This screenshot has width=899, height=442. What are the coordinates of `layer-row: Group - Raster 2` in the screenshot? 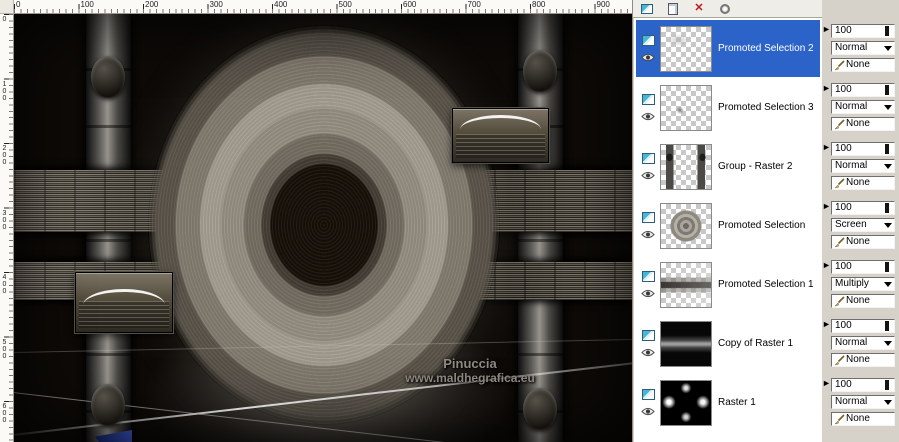 It's located at (728, 166).